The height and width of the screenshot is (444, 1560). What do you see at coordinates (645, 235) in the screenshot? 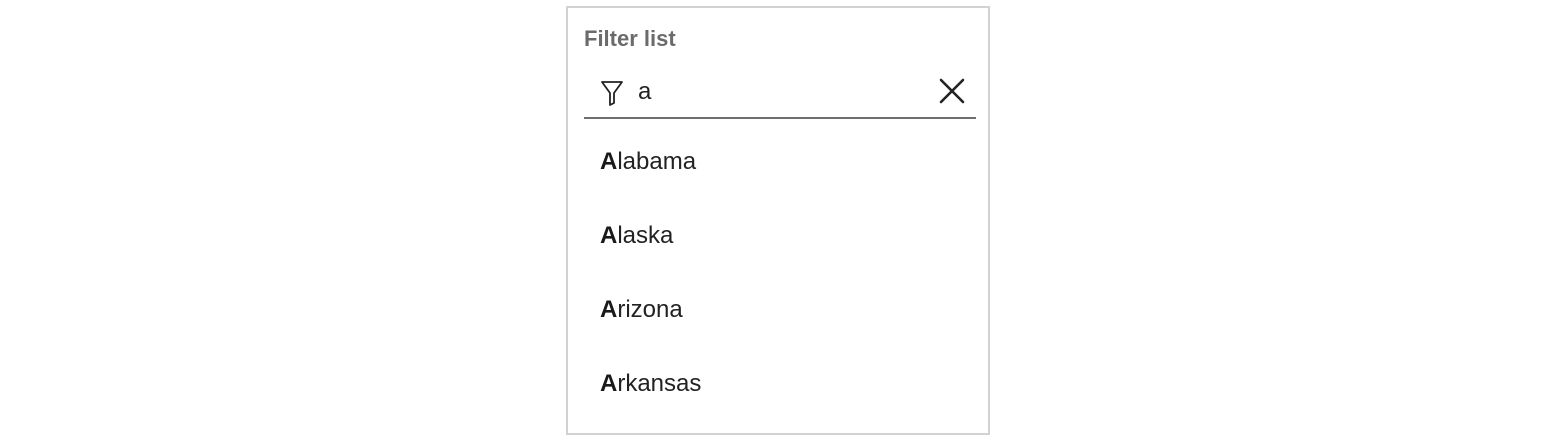
I see `option-rest: laska` at bounding box center [645, 235].